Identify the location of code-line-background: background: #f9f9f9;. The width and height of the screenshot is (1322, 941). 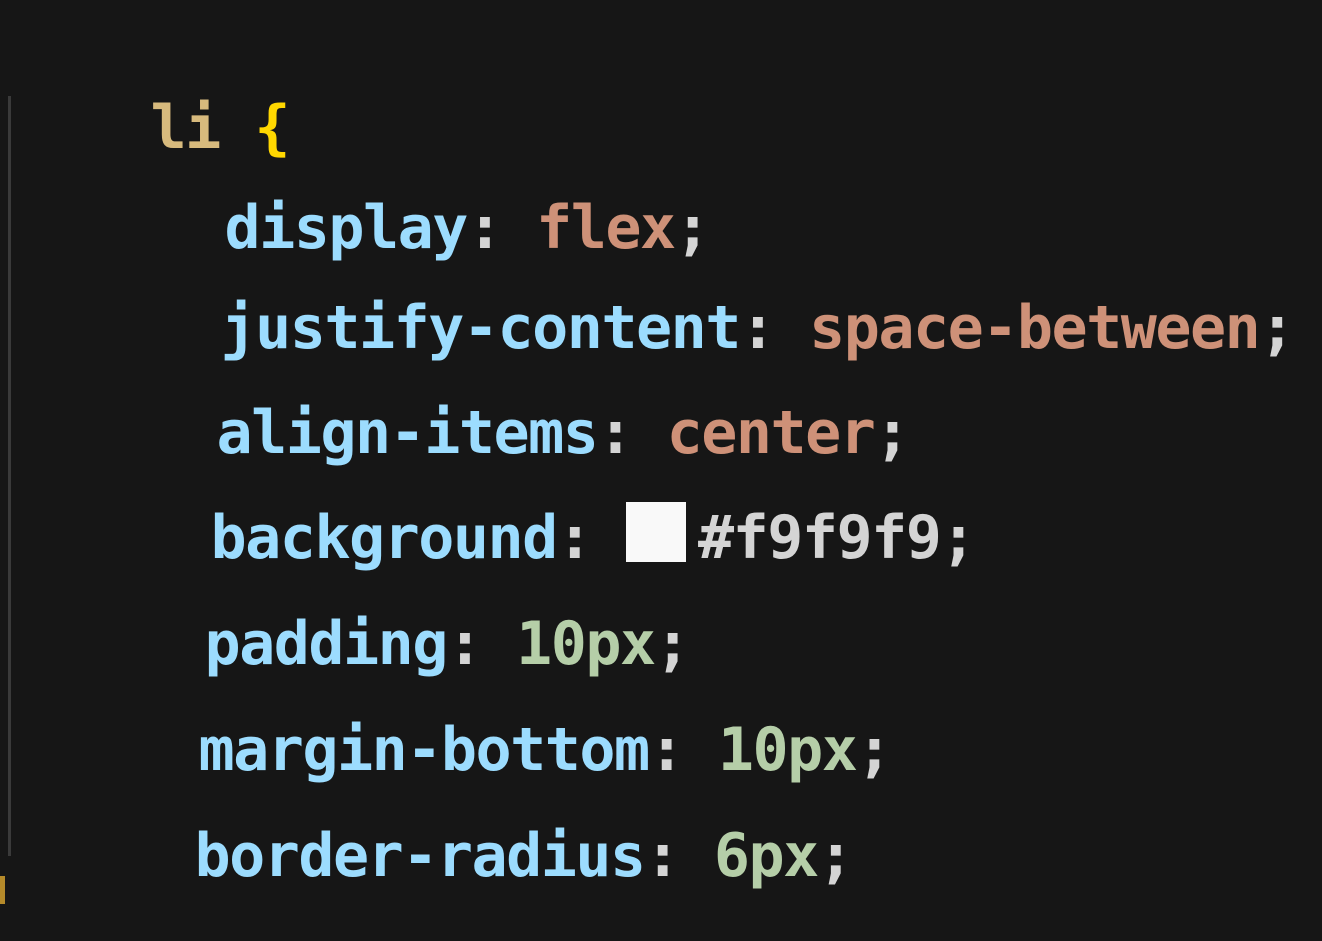
(593, 537).